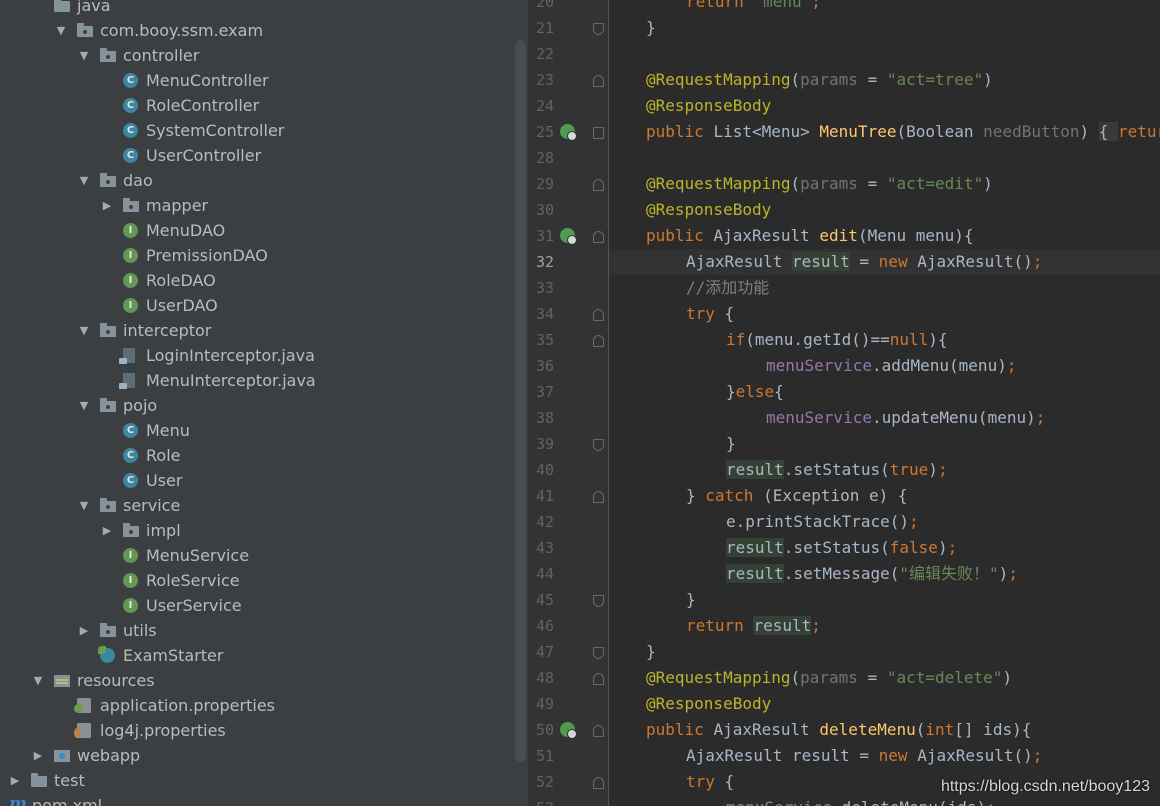  What do you see at coordinates (255, 280) in the screenshot?
I see `tree-item: I RoleDAO` at bounding box center [255, 280].